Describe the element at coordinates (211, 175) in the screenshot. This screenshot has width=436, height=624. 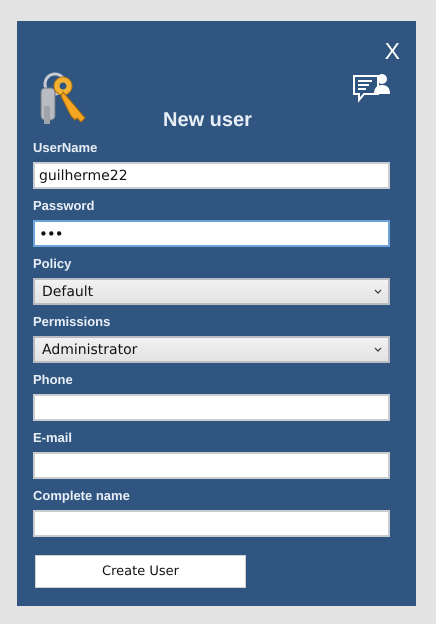
I see `input-field: guilherme22` at that location.